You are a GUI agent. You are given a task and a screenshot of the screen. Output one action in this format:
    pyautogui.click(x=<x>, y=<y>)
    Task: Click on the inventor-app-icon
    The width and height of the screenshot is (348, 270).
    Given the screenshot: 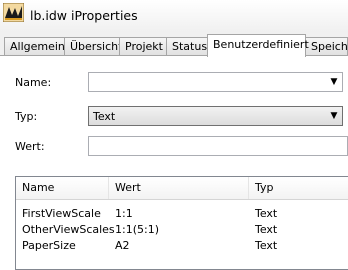 What is the action you would take?
    pyautogui.click(x=13, y=12)
    